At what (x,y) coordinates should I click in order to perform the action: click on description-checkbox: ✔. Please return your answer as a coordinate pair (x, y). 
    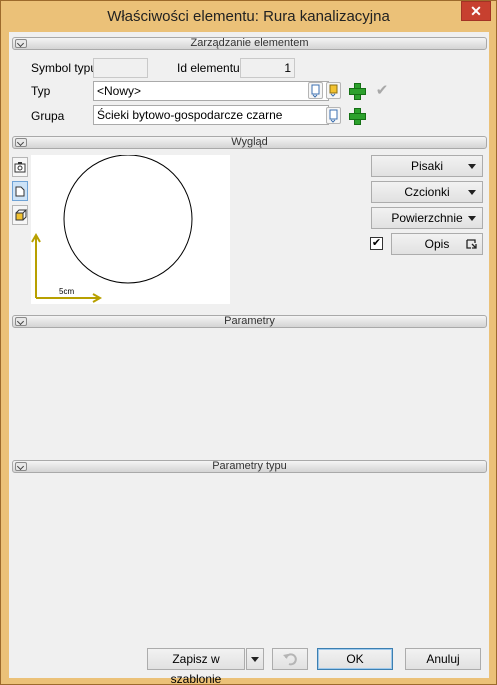
    Looking at the image, I should click on (376, 243).